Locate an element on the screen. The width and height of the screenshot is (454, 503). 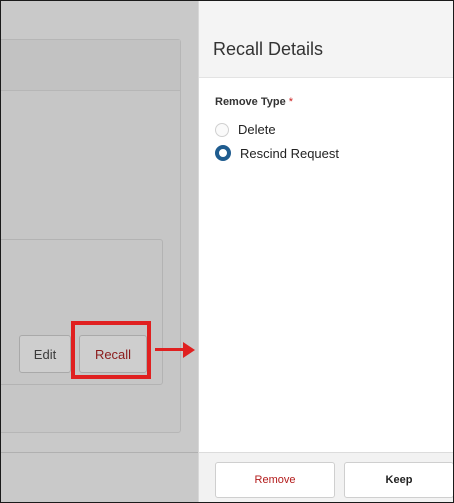
arrow-line is located at coordinates (170, 349).